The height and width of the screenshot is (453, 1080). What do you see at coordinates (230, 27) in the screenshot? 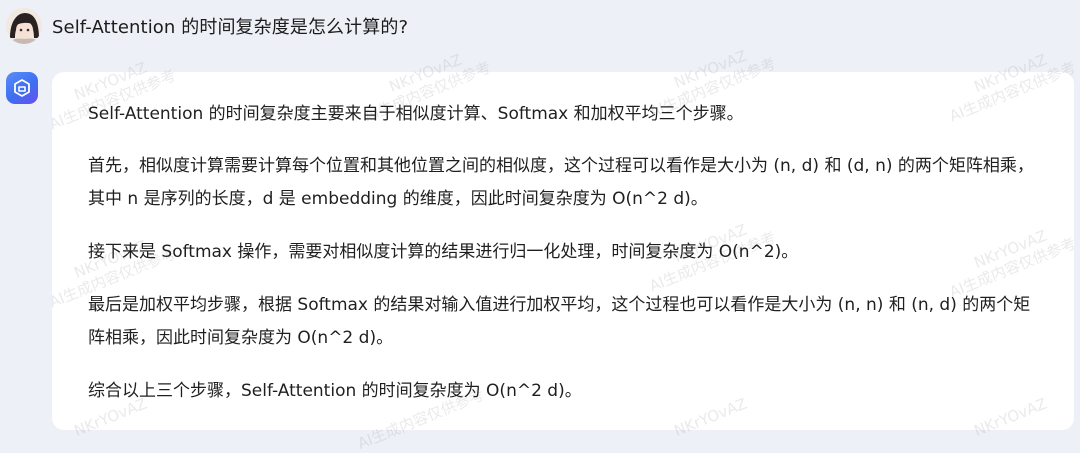
I see `user-question-text: Self-Attention 的时间复杂度是怎么计算的?` at bounding box center [230, 27].